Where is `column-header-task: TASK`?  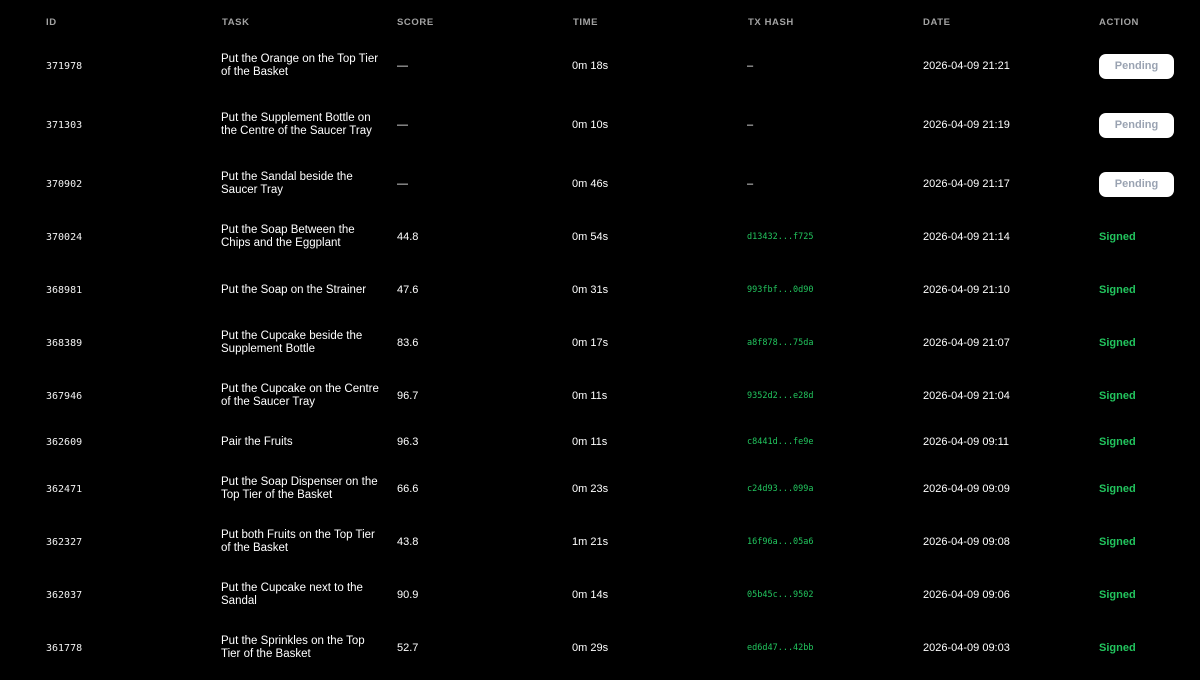 column-header-task: TASK is located at coordinates (236, 22).